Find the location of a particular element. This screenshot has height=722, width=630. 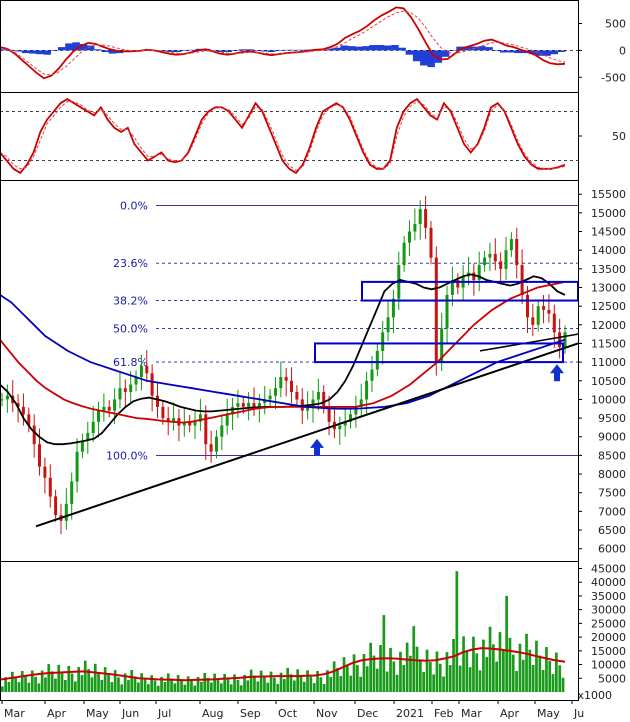

y-tick-label: 15500 is located at coordinates (608, 194).